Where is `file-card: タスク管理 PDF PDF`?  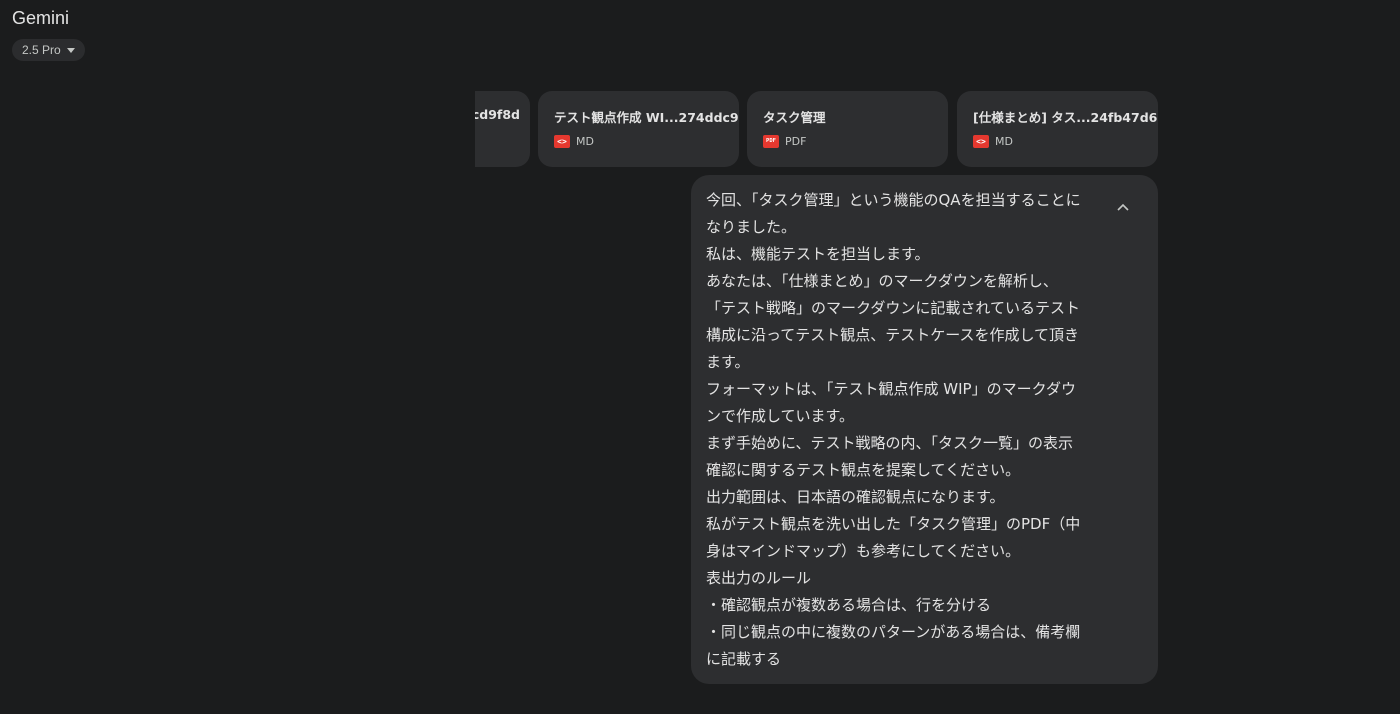 file-card: タスク管理 PDF PDF is located at coordinates (847, 129).